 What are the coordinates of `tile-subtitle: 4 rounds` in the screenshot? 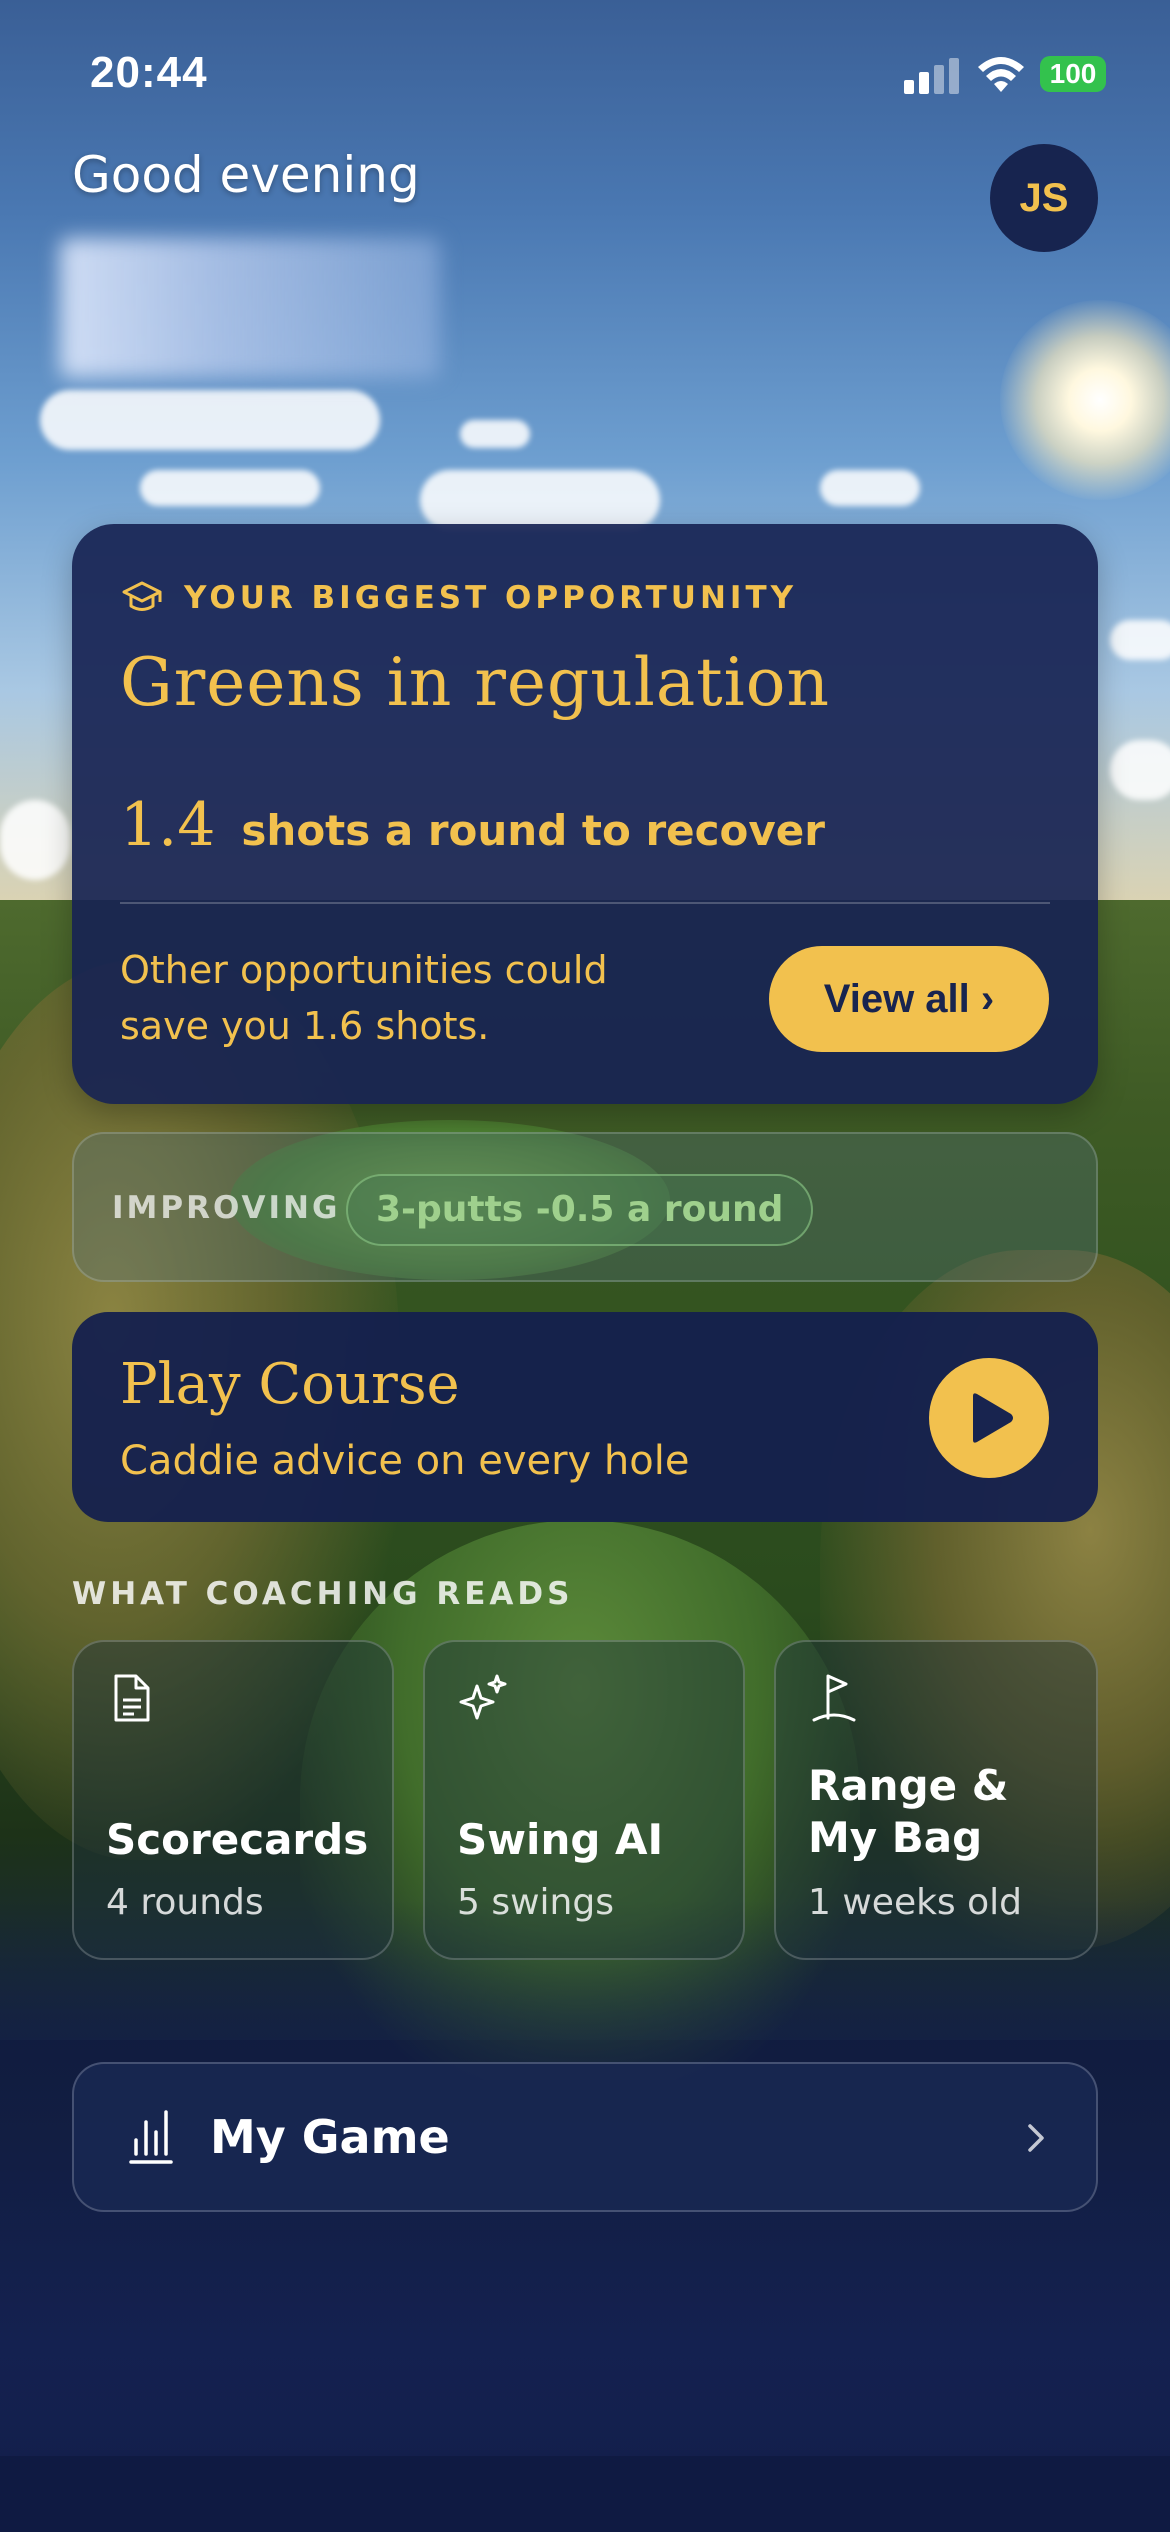 It's located at (185, 1902).